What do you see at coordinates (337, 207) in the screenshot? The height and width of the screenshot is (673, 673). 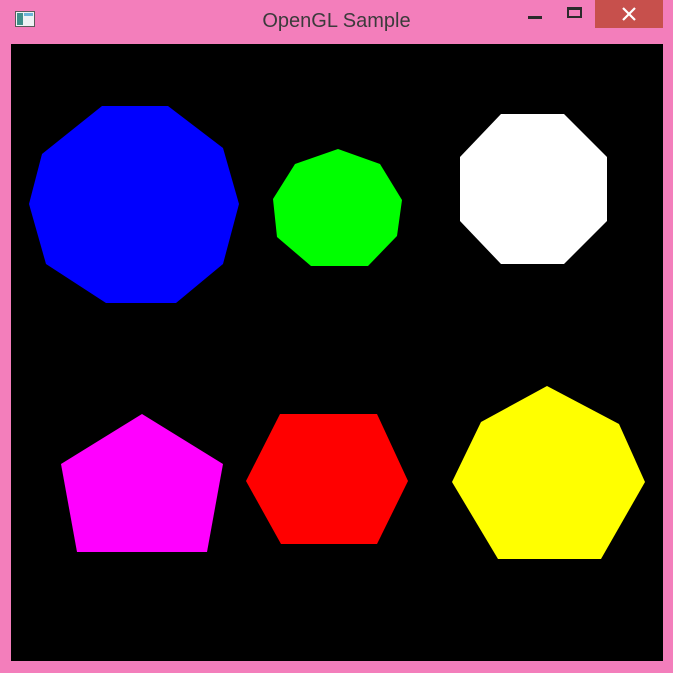 I see `green-nonagon` at bounding box center [337, 207].